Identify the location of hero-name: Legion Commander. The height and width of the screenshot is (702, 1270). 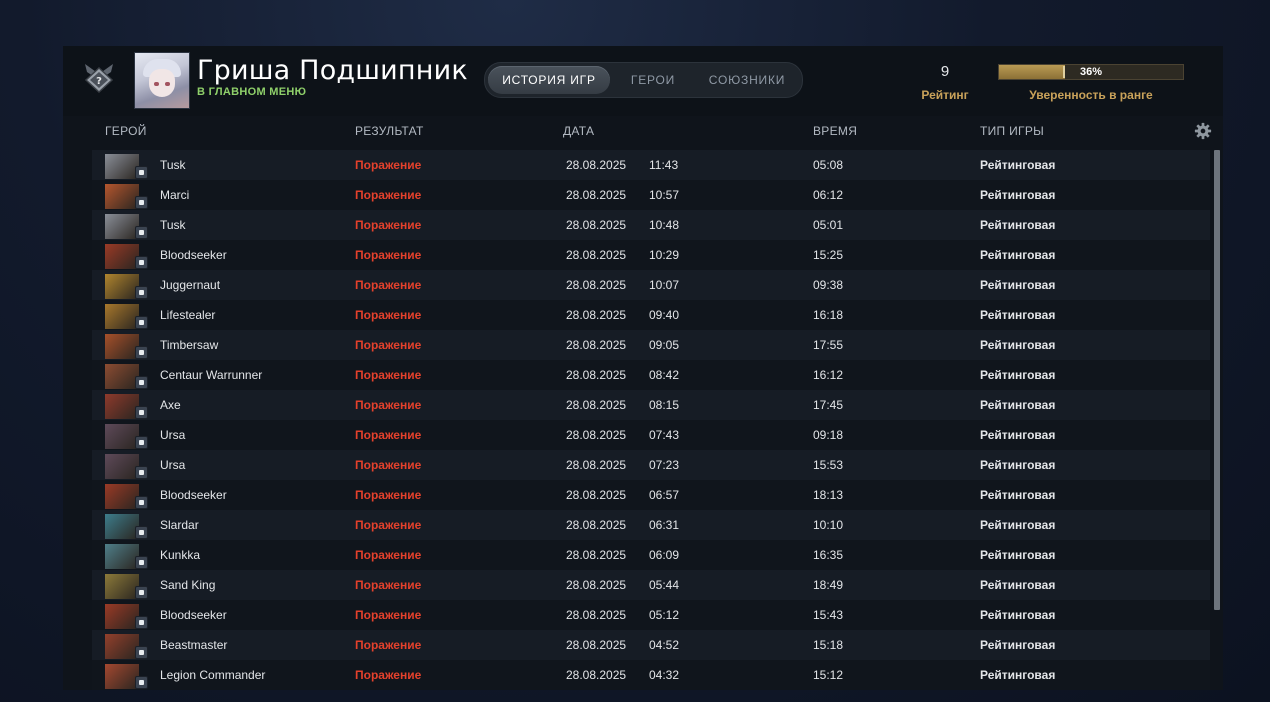
(213, 675).